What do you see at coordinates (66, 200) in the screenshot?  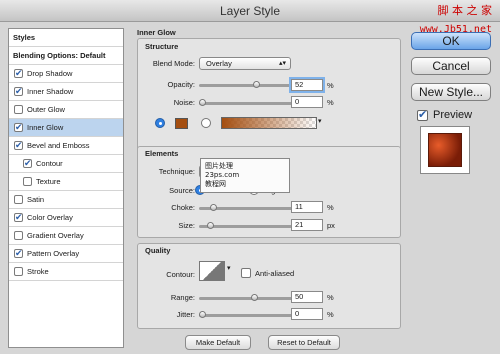 I see `sidebar-item: Satin` at bounding box center [66, 200].